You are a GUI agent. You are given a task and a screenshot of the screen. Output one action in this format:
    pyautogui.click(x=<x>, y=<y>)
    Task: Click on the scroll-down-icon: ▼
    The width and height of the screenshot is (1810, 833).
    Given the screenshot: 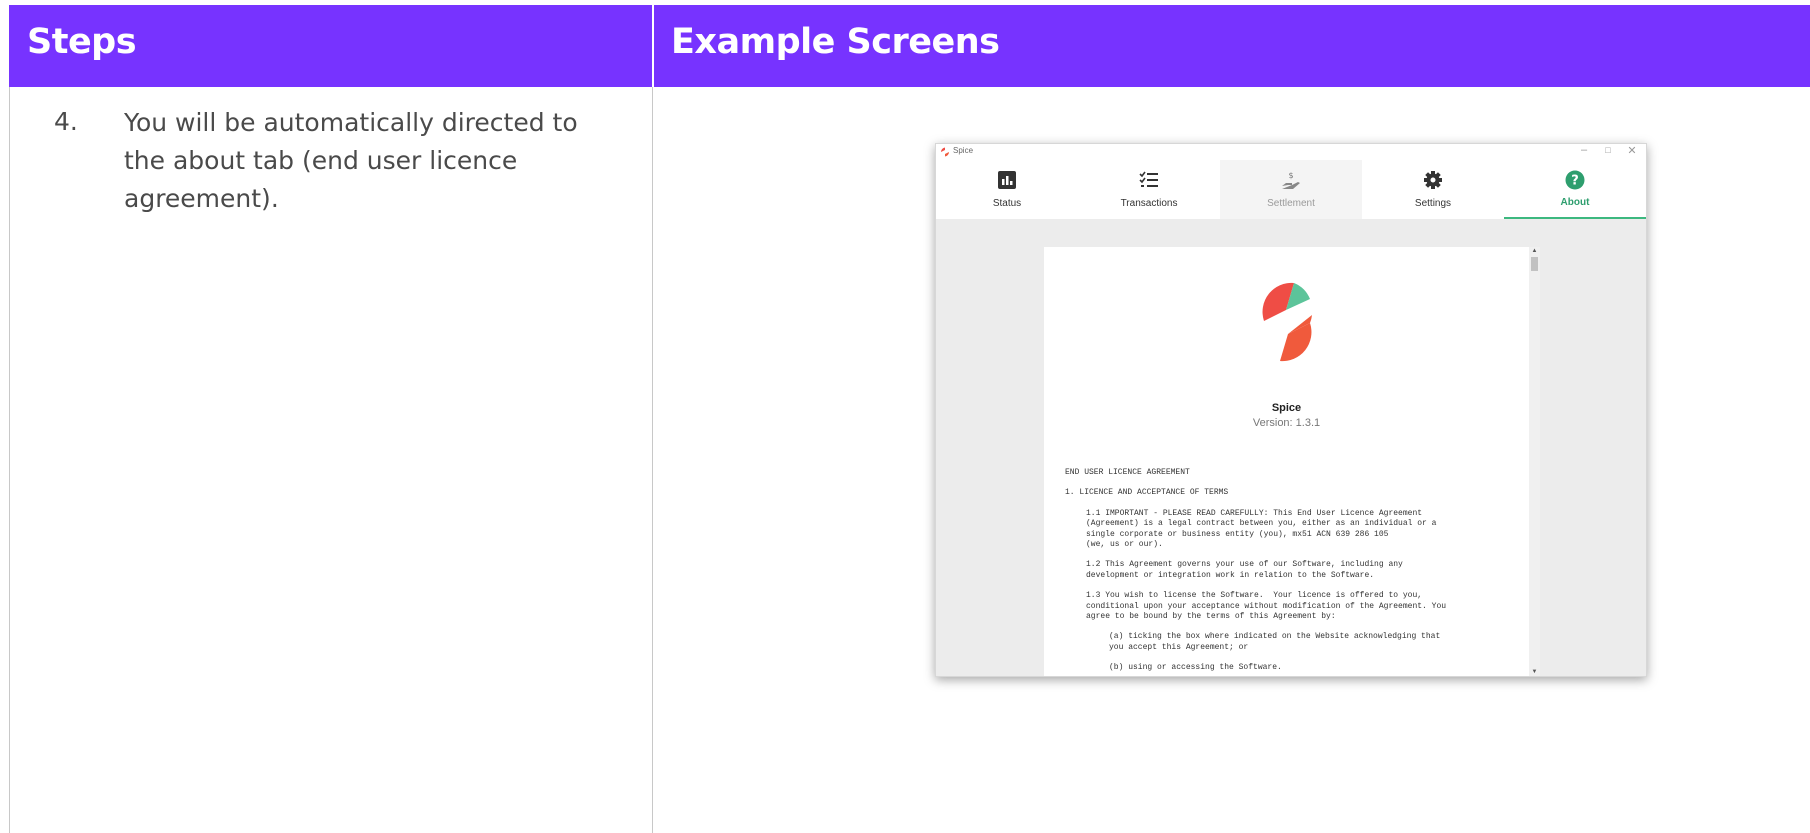 What is the action you would take?
    pyautogui.click(x=1534, y=672)
    